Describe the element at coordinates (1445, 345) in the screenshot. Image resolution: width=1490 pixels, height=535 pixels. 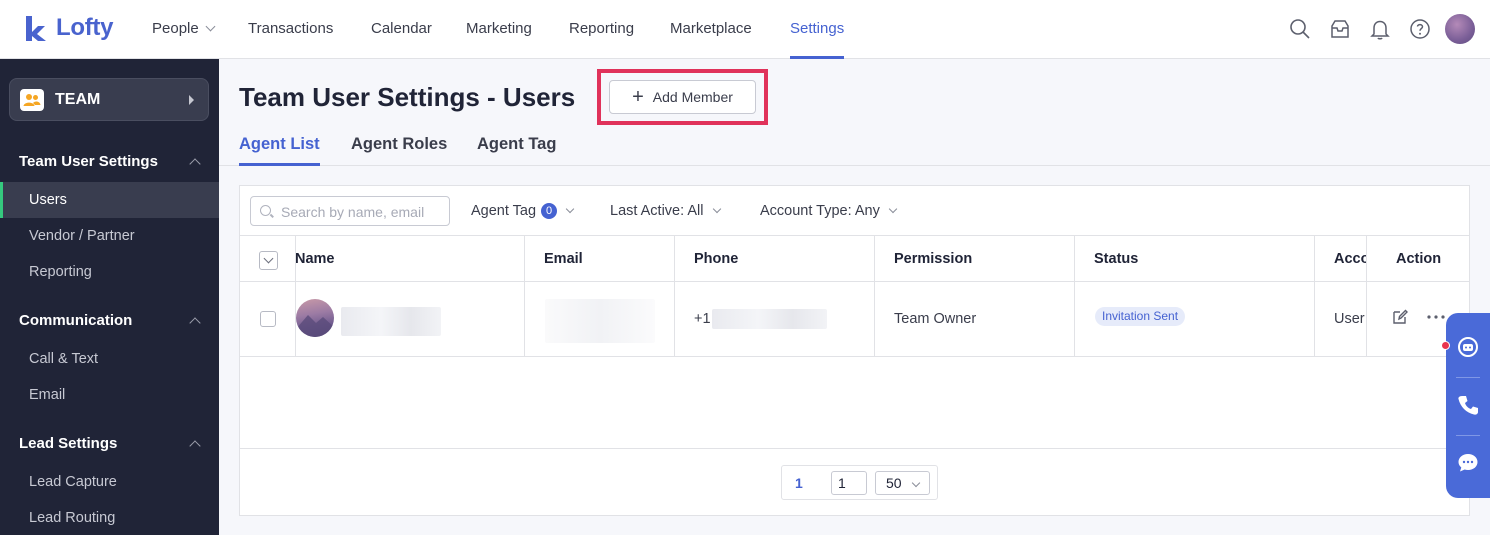
I see `notification-dot` at that location.